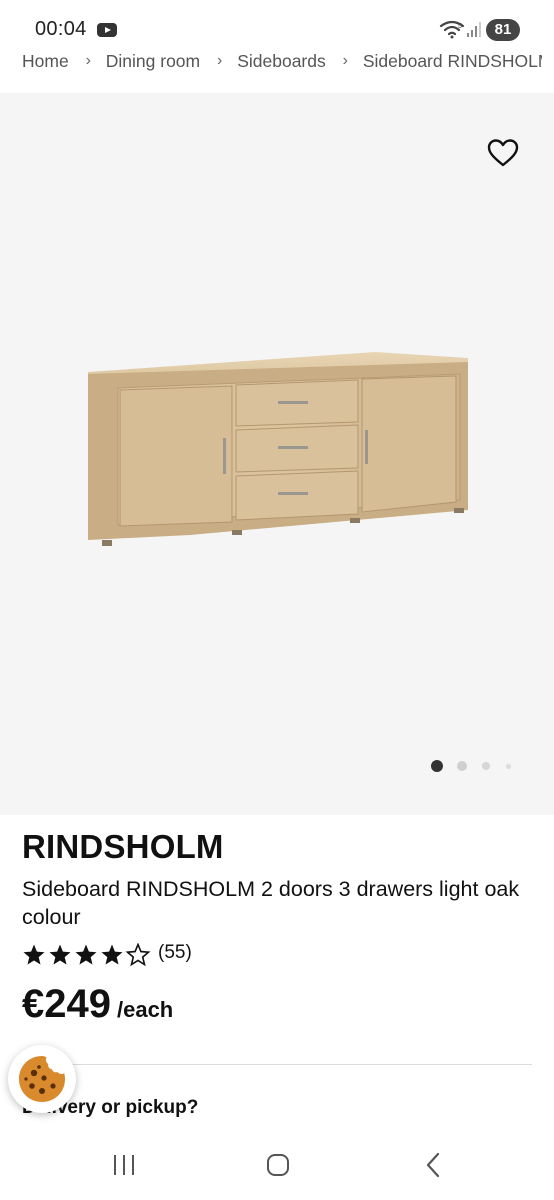 The width and height of the screenshot is (554, 1200). I want to click on product-rating: (55), so click(172, 955).